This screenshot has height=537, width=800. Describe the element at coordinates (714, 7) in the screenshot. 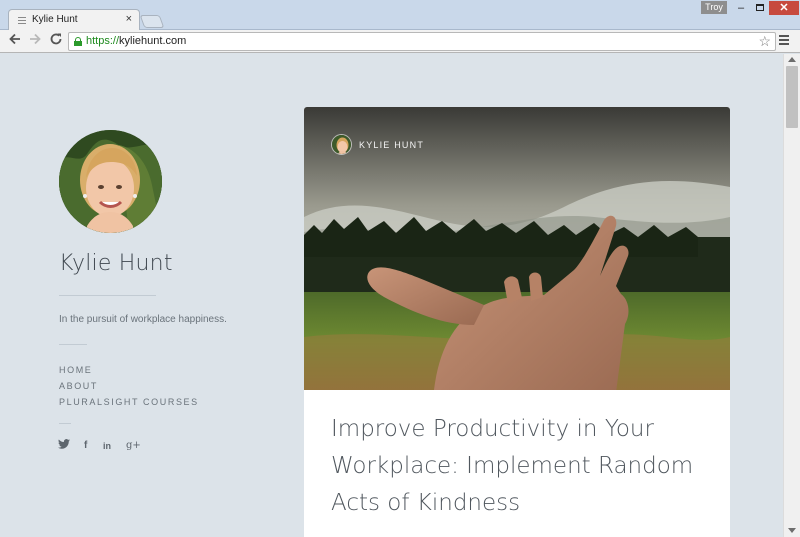

I see `profile-badge: Troy` at that location.